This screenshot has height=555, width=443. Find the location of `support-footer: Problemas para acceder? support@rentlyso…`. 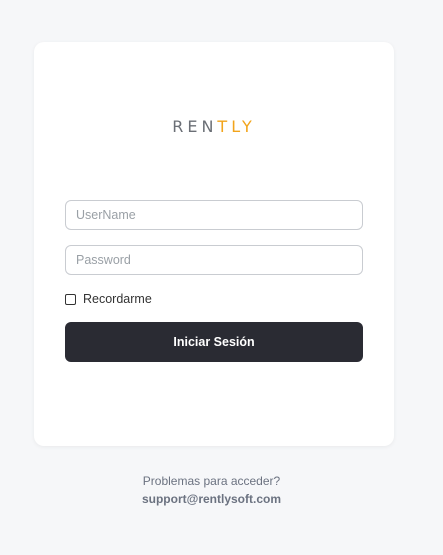

support-footer: Problemas para acceder? support@rentlyso… is located at coordinates (211, 490).